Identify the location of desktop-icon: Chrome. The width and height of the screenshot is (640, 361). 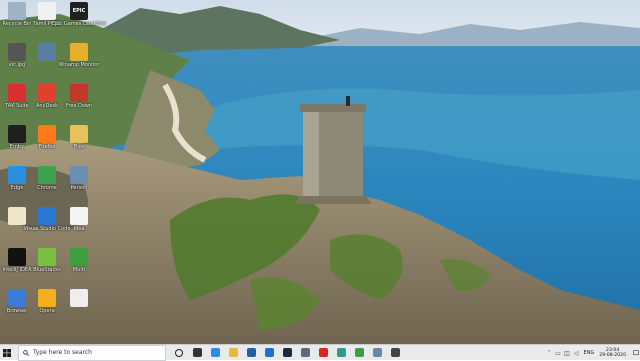
(47, 183).